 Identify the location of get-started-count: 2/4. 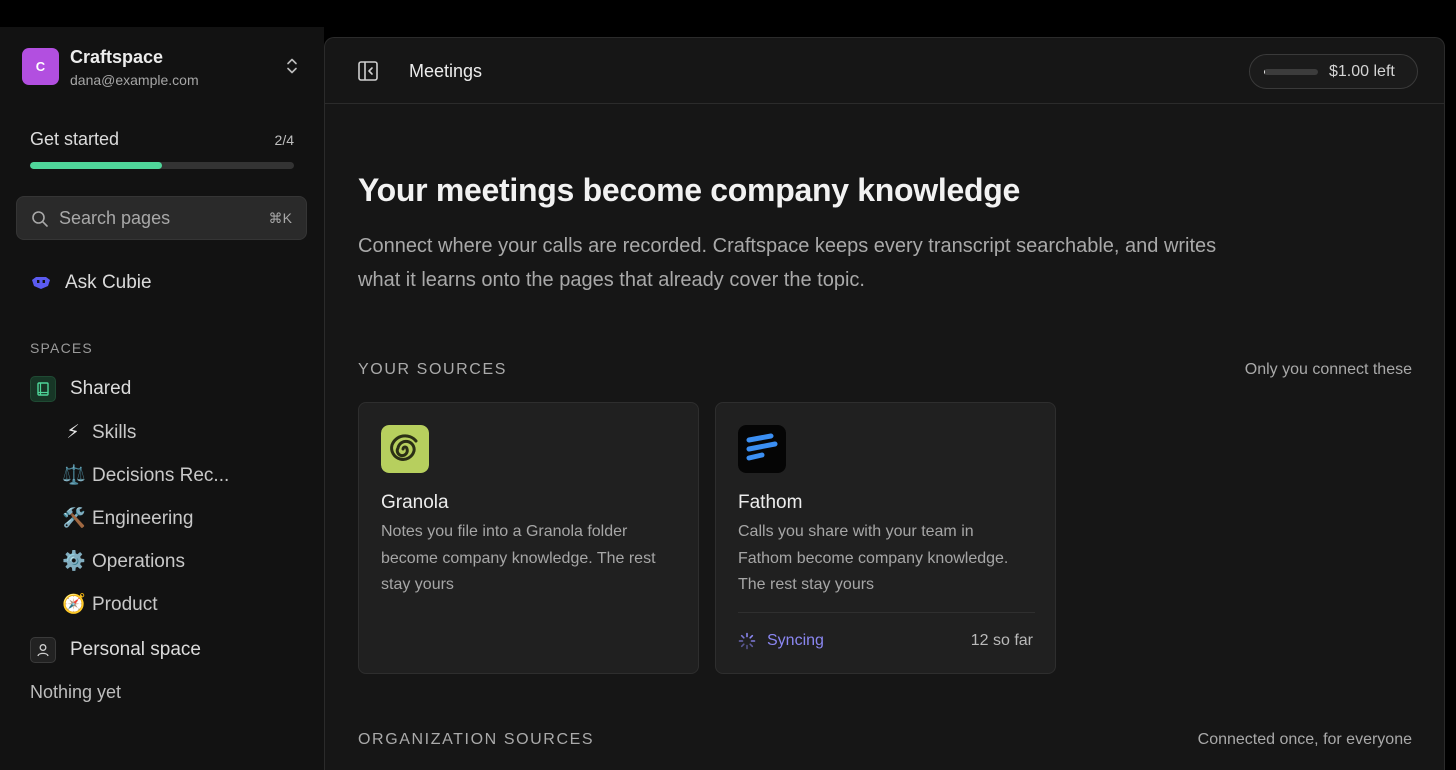
(284, 140).